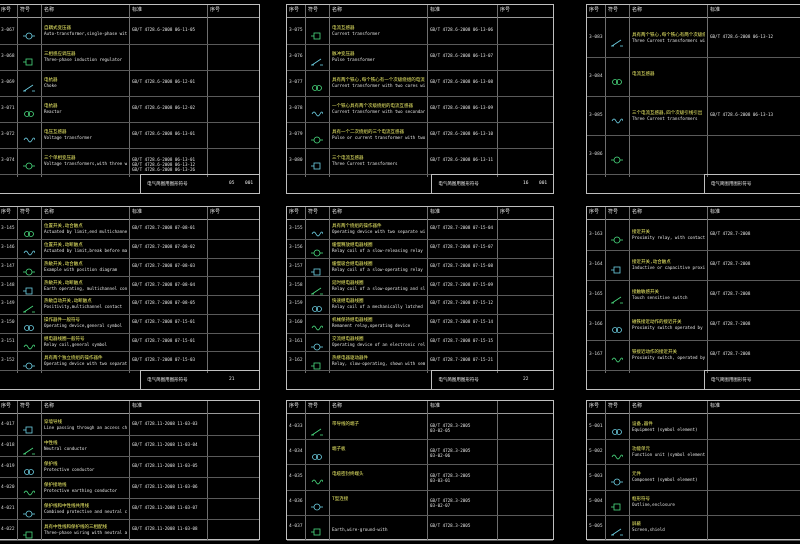 The height and width of the screenshot is (544, 800). What do you see at coordinates (165, 423) in the screenshot?
I see `standard-reference: GB/T 4728.11-2008 11-03-03` at bounding box center [165, 423].